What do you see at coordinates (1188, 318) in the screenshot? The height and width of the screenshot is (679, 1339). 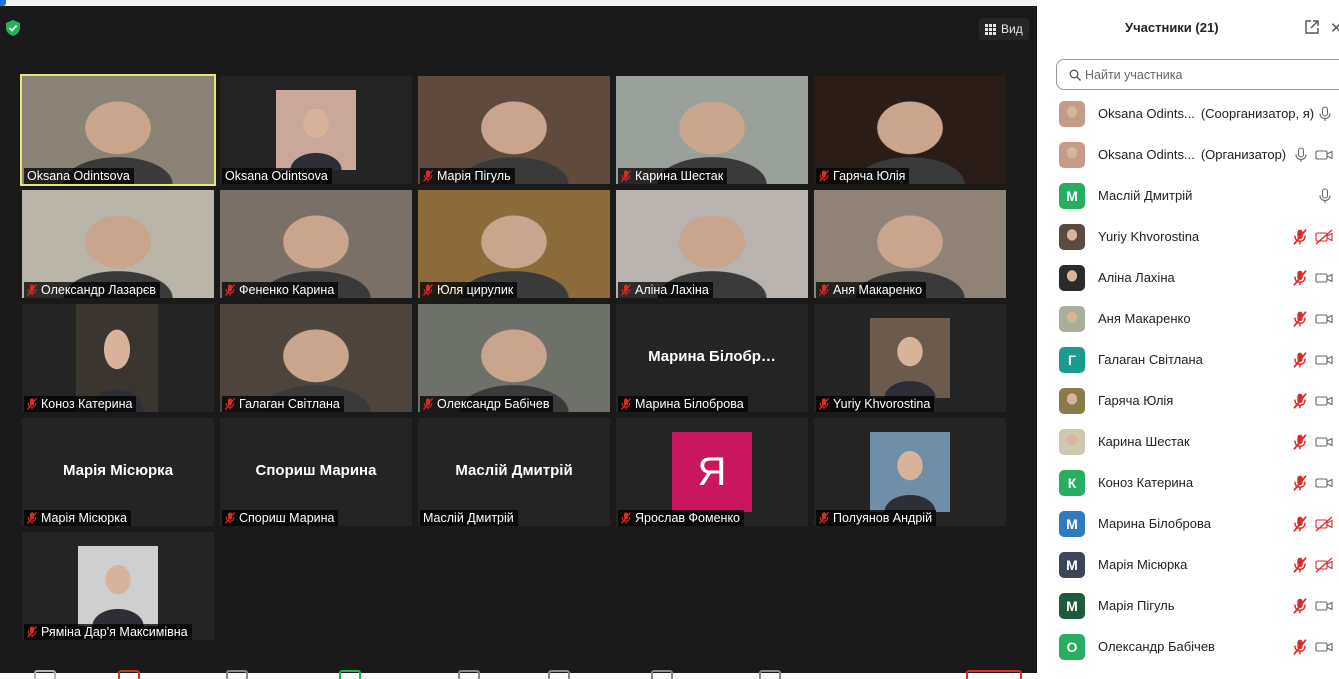 I see `participant-row: Аня Макаренко` at bounding box center [1188, 318].